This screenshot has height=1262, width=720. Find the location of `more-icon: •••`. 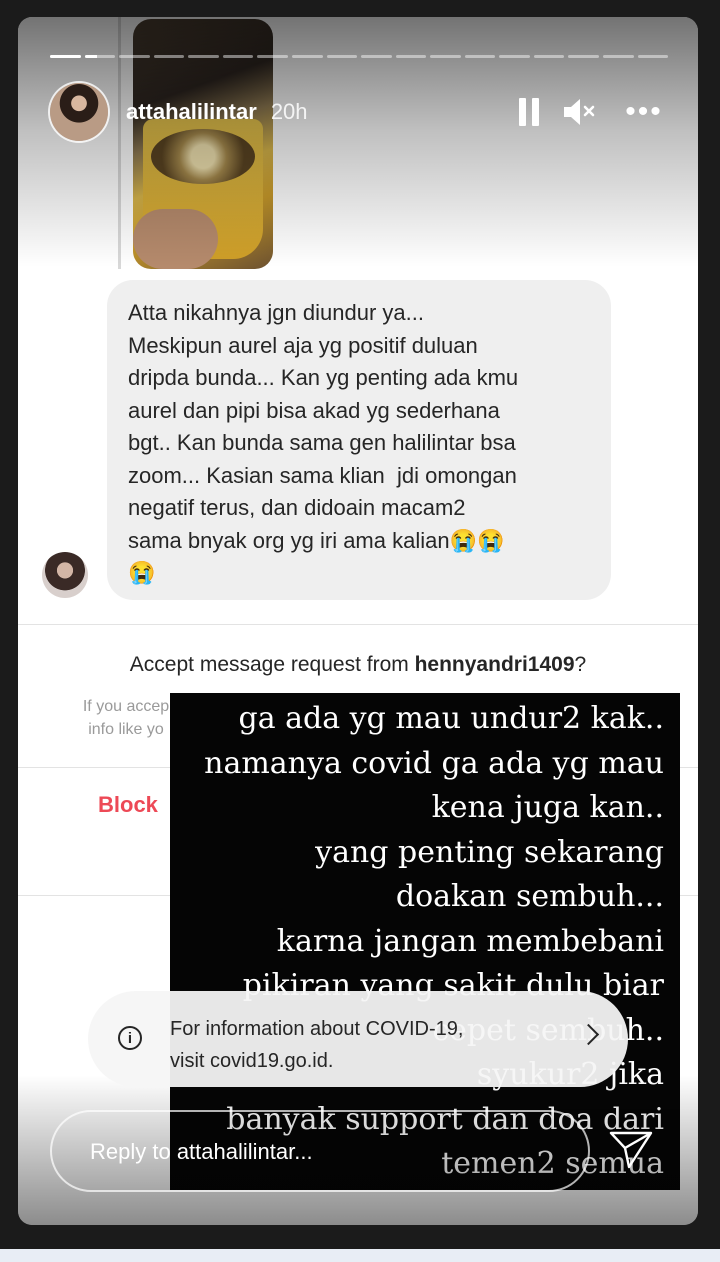

more-icon: ••• is located at coordinates (644, 112).